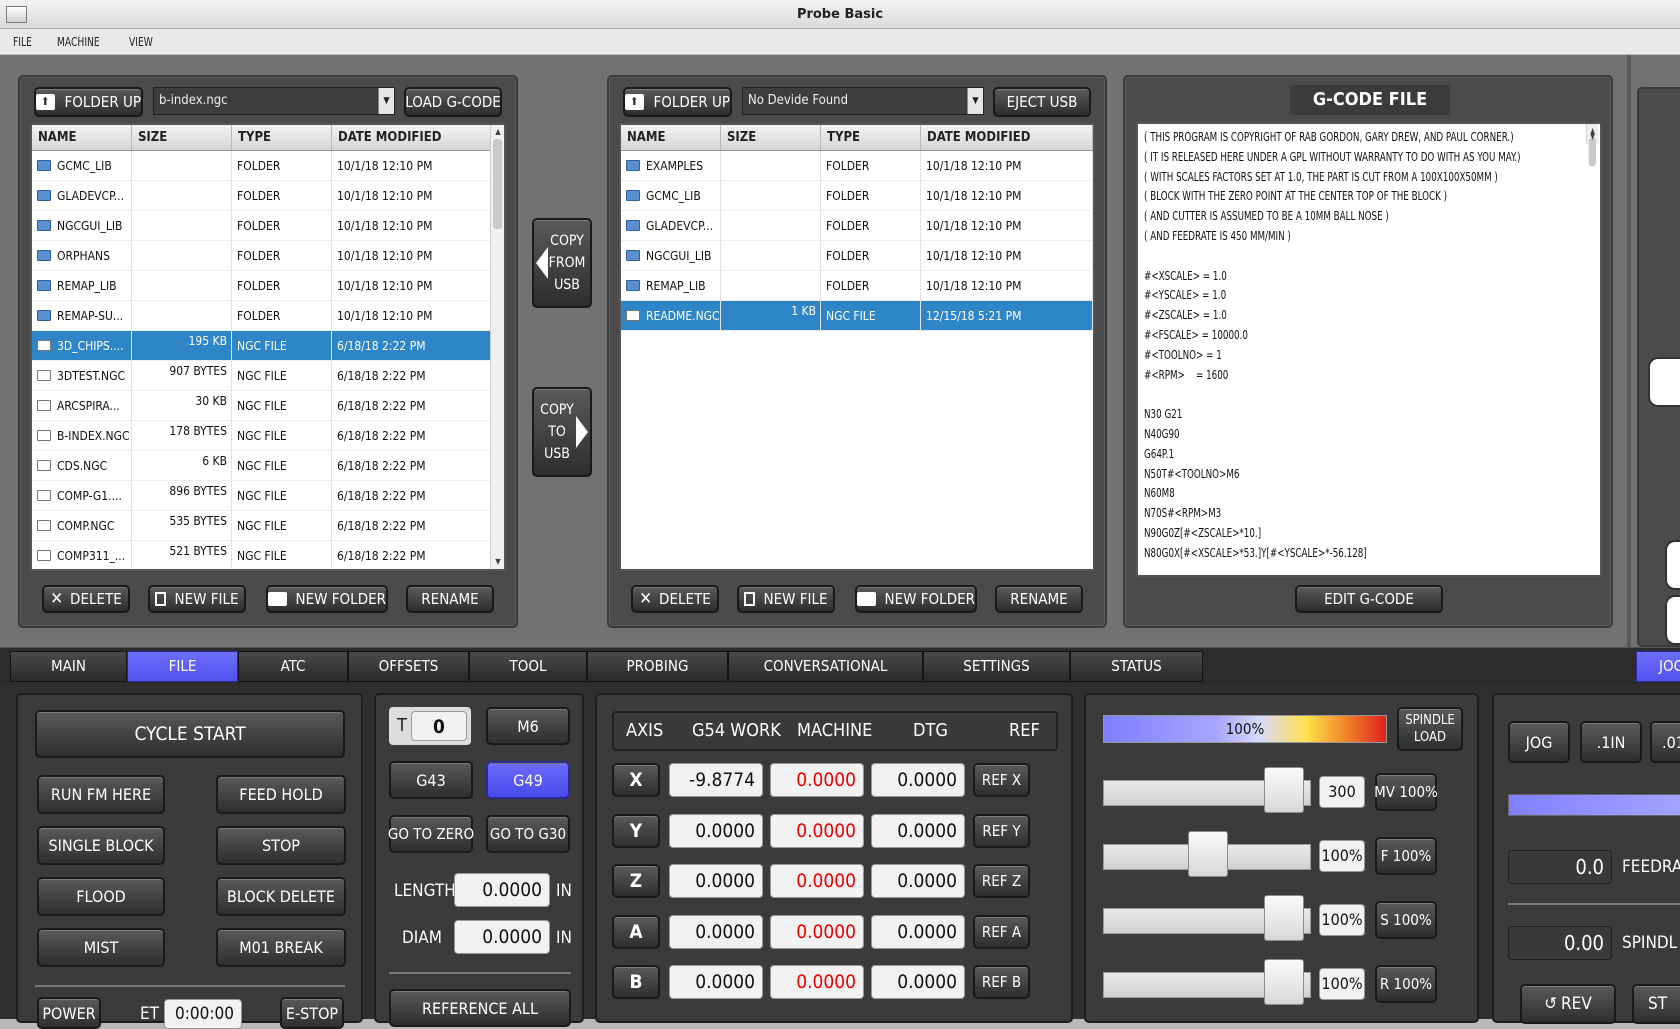 The width and height of the screenshot is (1680, 1029). What do you see at coordinates (408, 666) in the screenshot?
I see `tab-offsets: OFFSETS` at bounding box center [408, 666].